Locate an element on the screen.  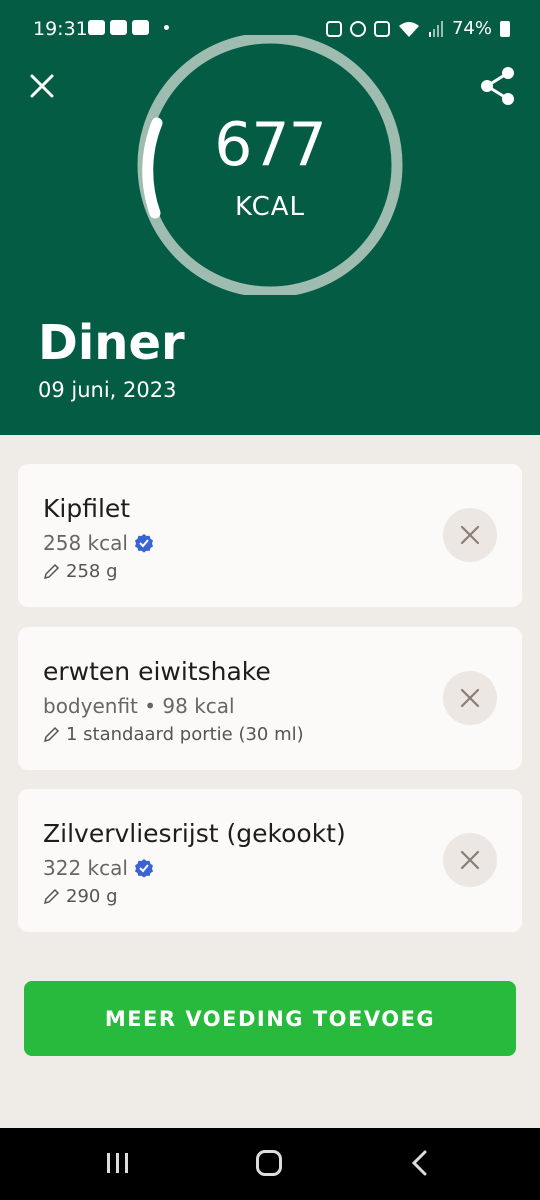
food-kcal-text: 258 kcal is located at coordinates (85, 543).